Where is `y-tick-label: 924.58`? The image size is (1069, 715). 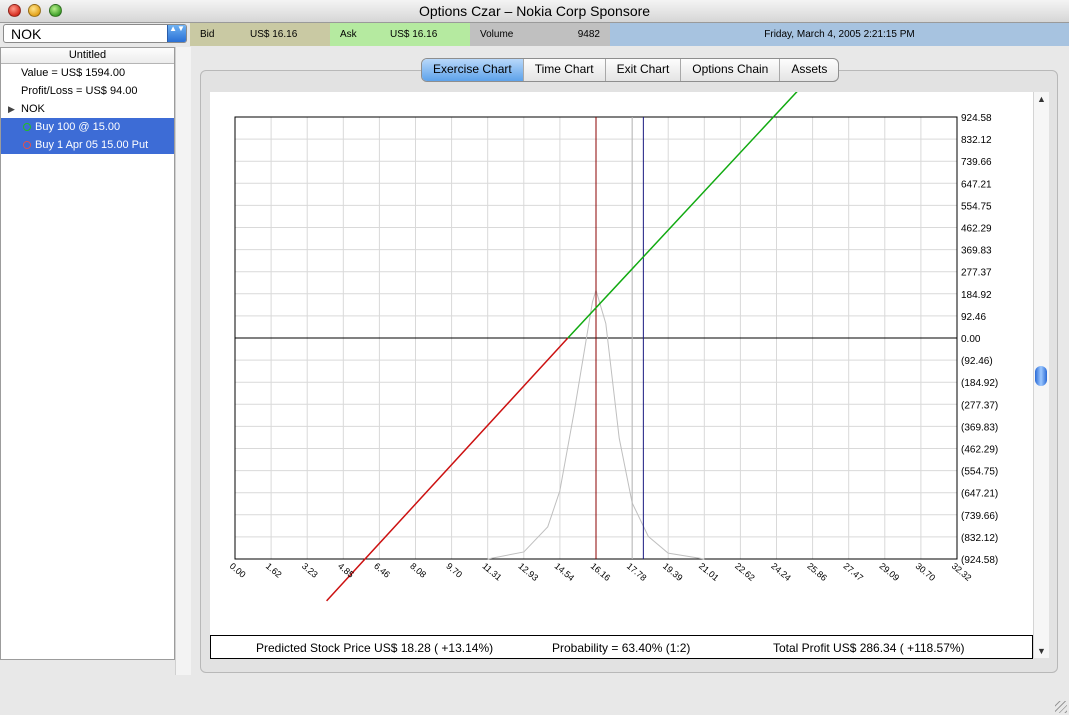 y-tick-label: 924.58 is located at coordinates (976, 118).